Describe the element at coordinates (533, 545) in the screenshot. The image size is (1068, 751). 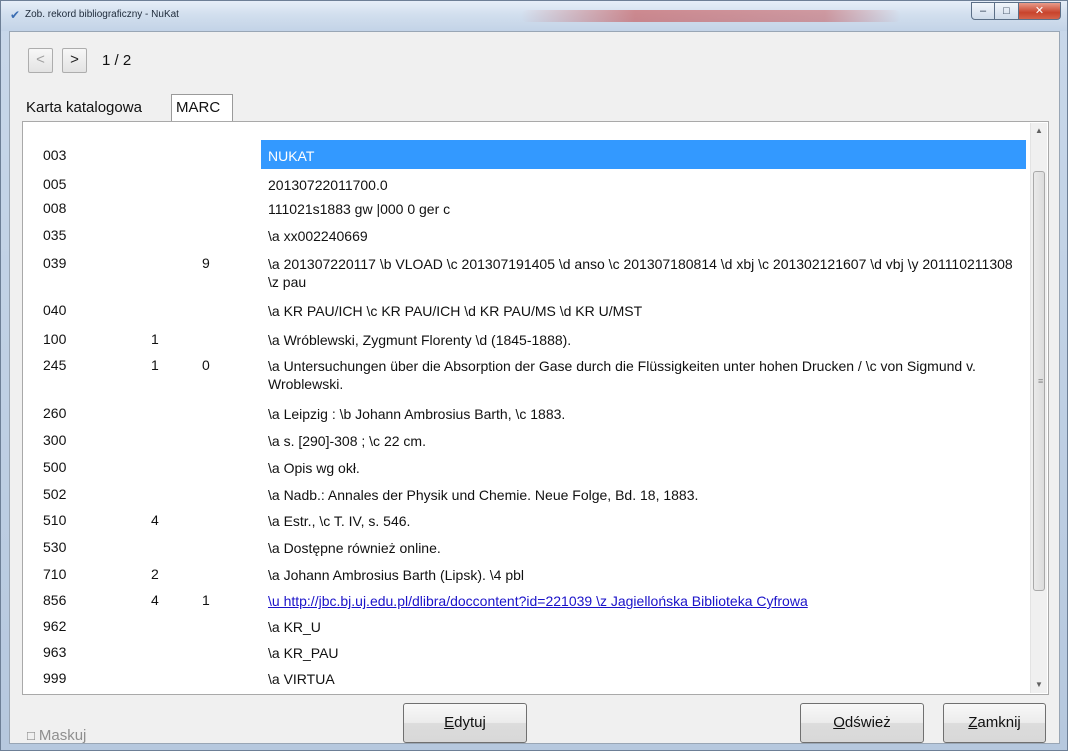
I see `marc-row: 530 \a Dostępne również online.` at that location.